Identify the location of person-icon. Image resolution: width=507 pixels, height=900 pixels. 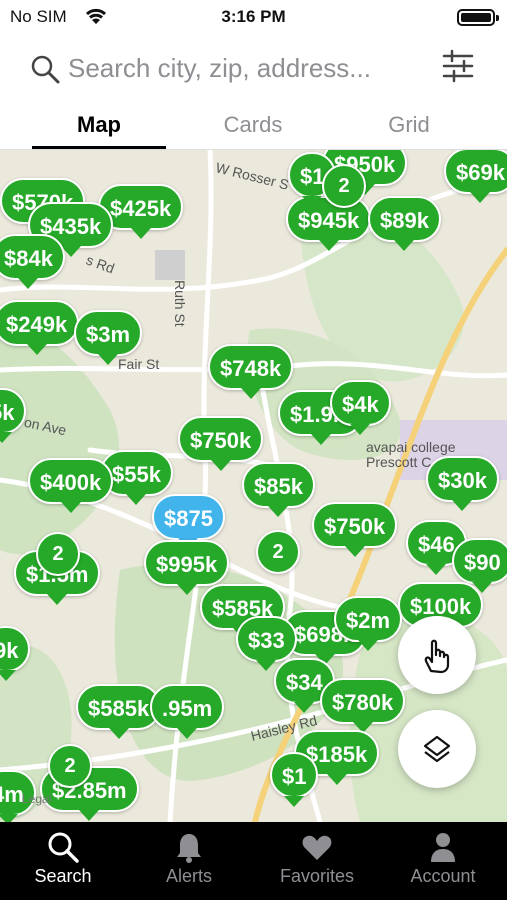
(443, 847).